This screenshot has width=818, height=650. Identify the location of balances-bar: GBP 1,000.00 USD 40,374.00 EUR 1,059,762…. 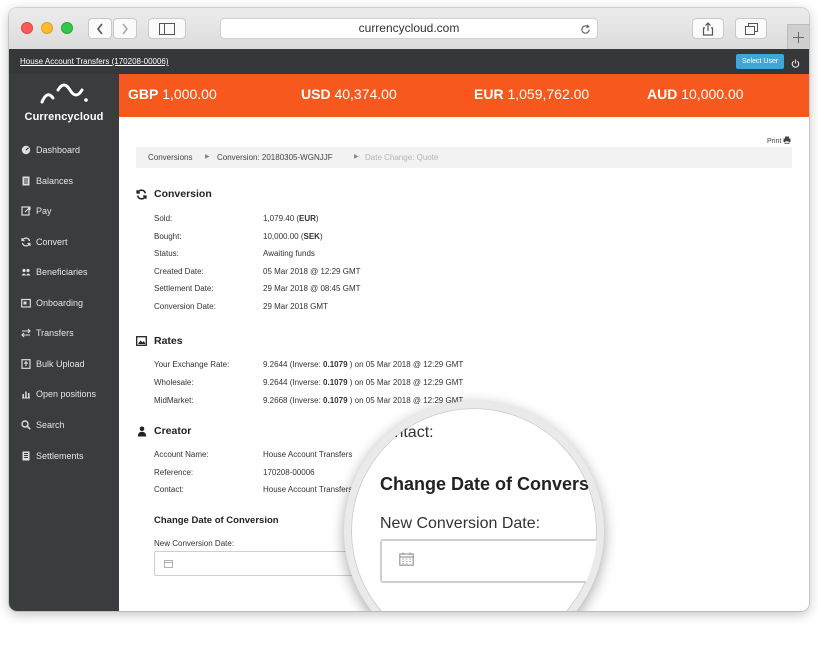
(464, 95).